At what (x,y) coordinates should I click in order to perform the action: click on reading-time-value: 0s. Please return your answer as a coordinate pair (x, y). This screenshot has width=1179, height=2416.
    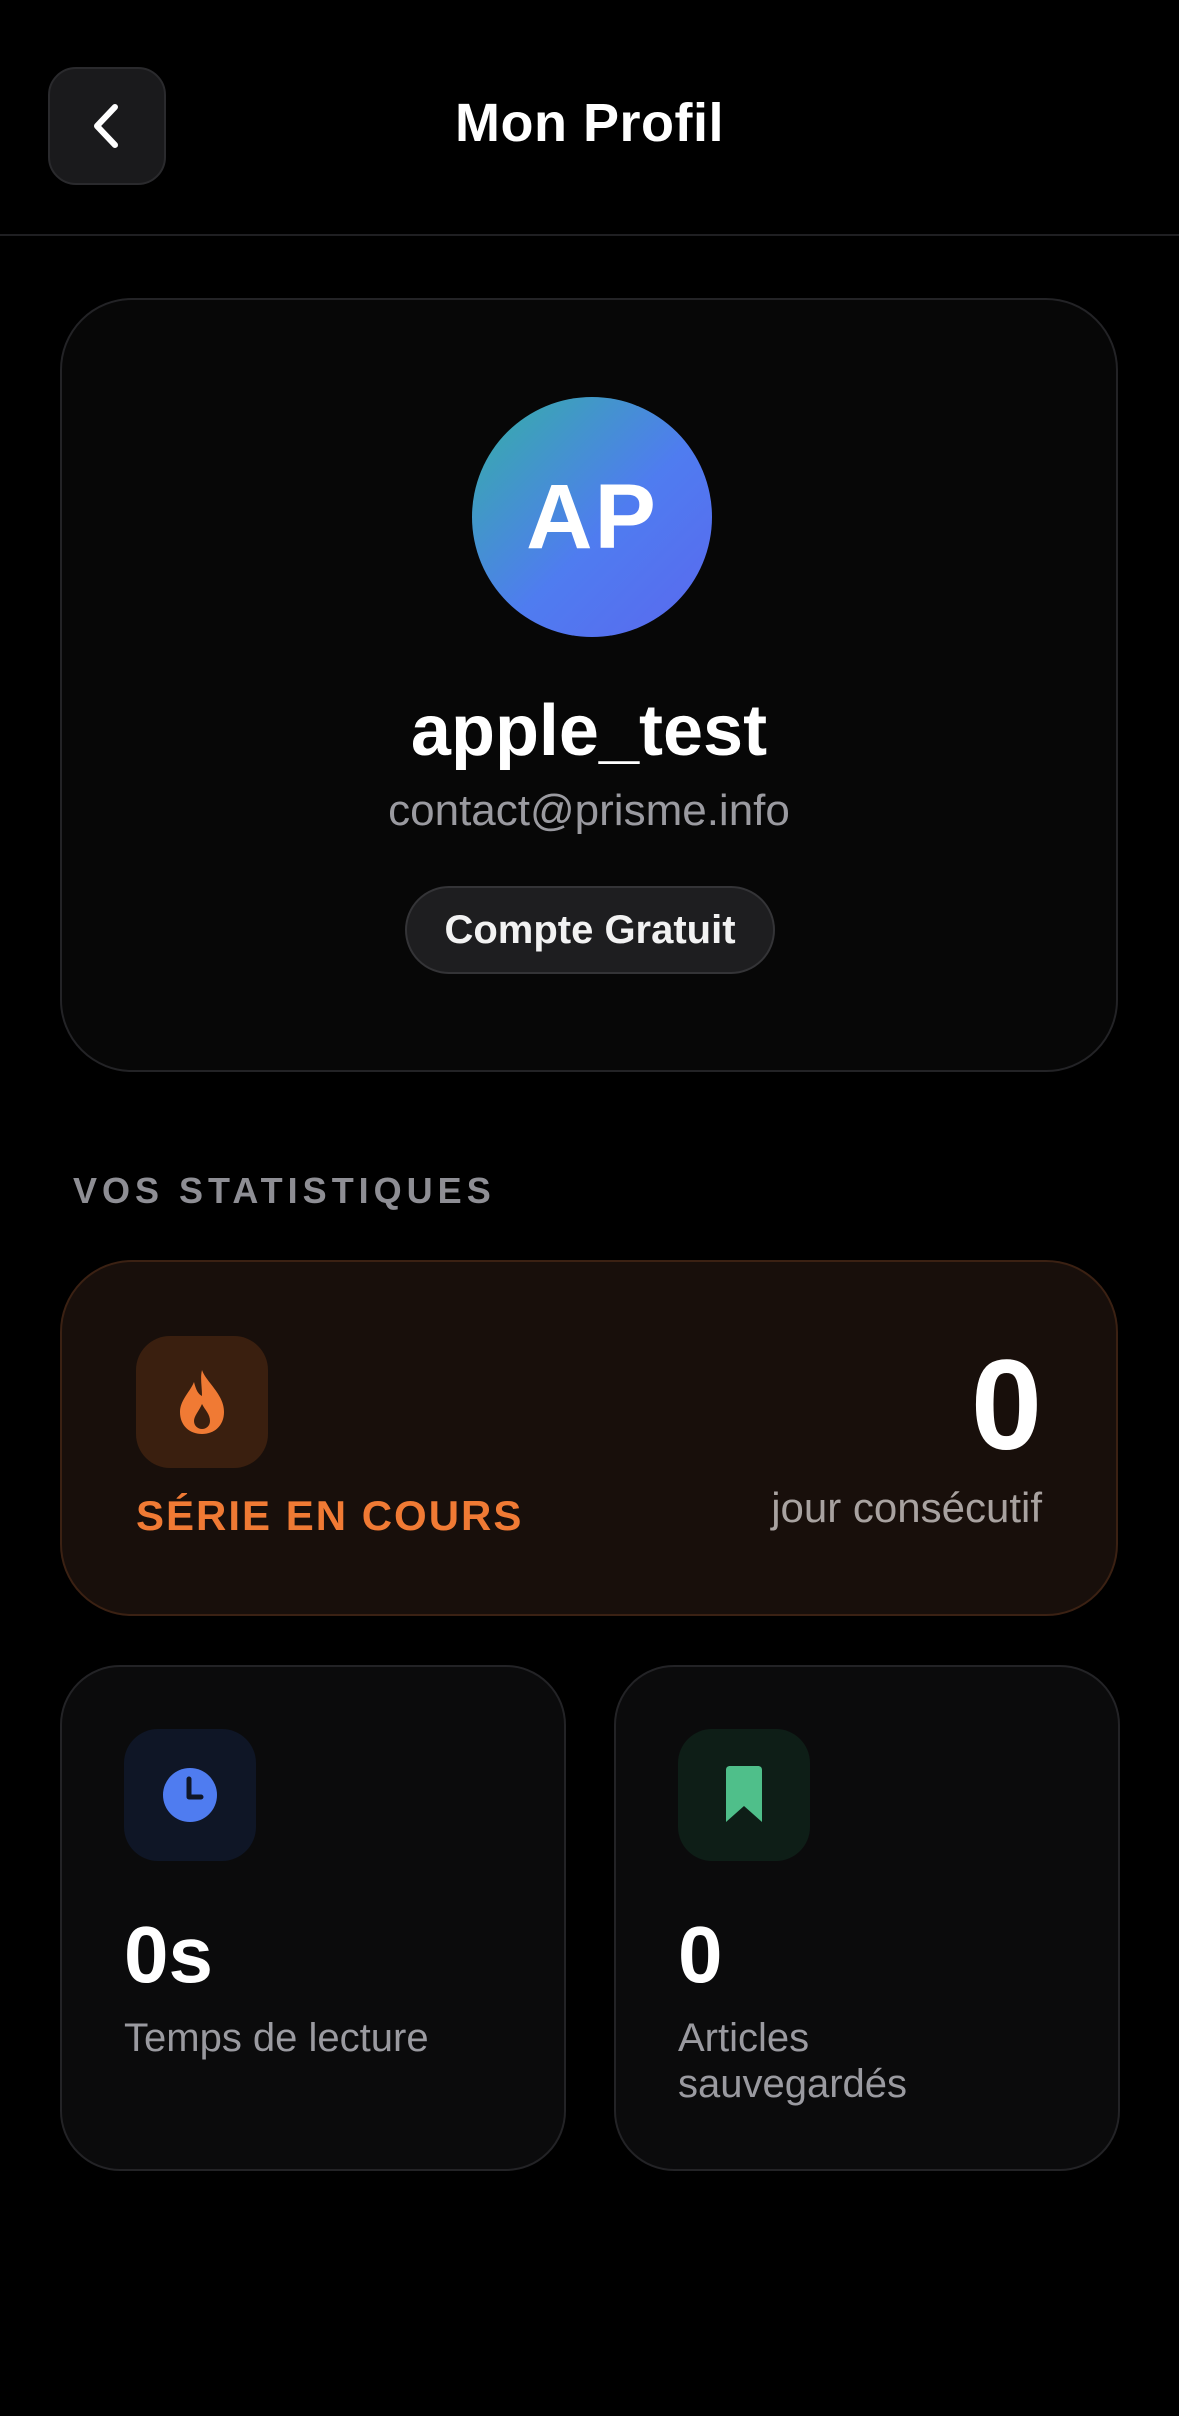
    Looking at the image, I should click on (168, 1954).